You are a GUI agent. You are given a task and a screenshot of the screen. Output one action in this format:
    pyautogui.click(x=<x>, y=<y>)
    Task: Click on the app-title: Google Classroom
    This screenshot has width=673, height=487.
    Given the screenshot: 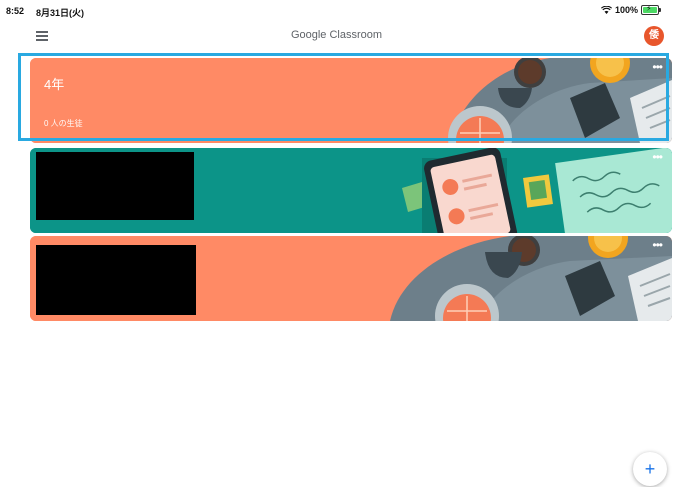 What is the action you would take?
    pyautogui.click(x=336, y=35)
    